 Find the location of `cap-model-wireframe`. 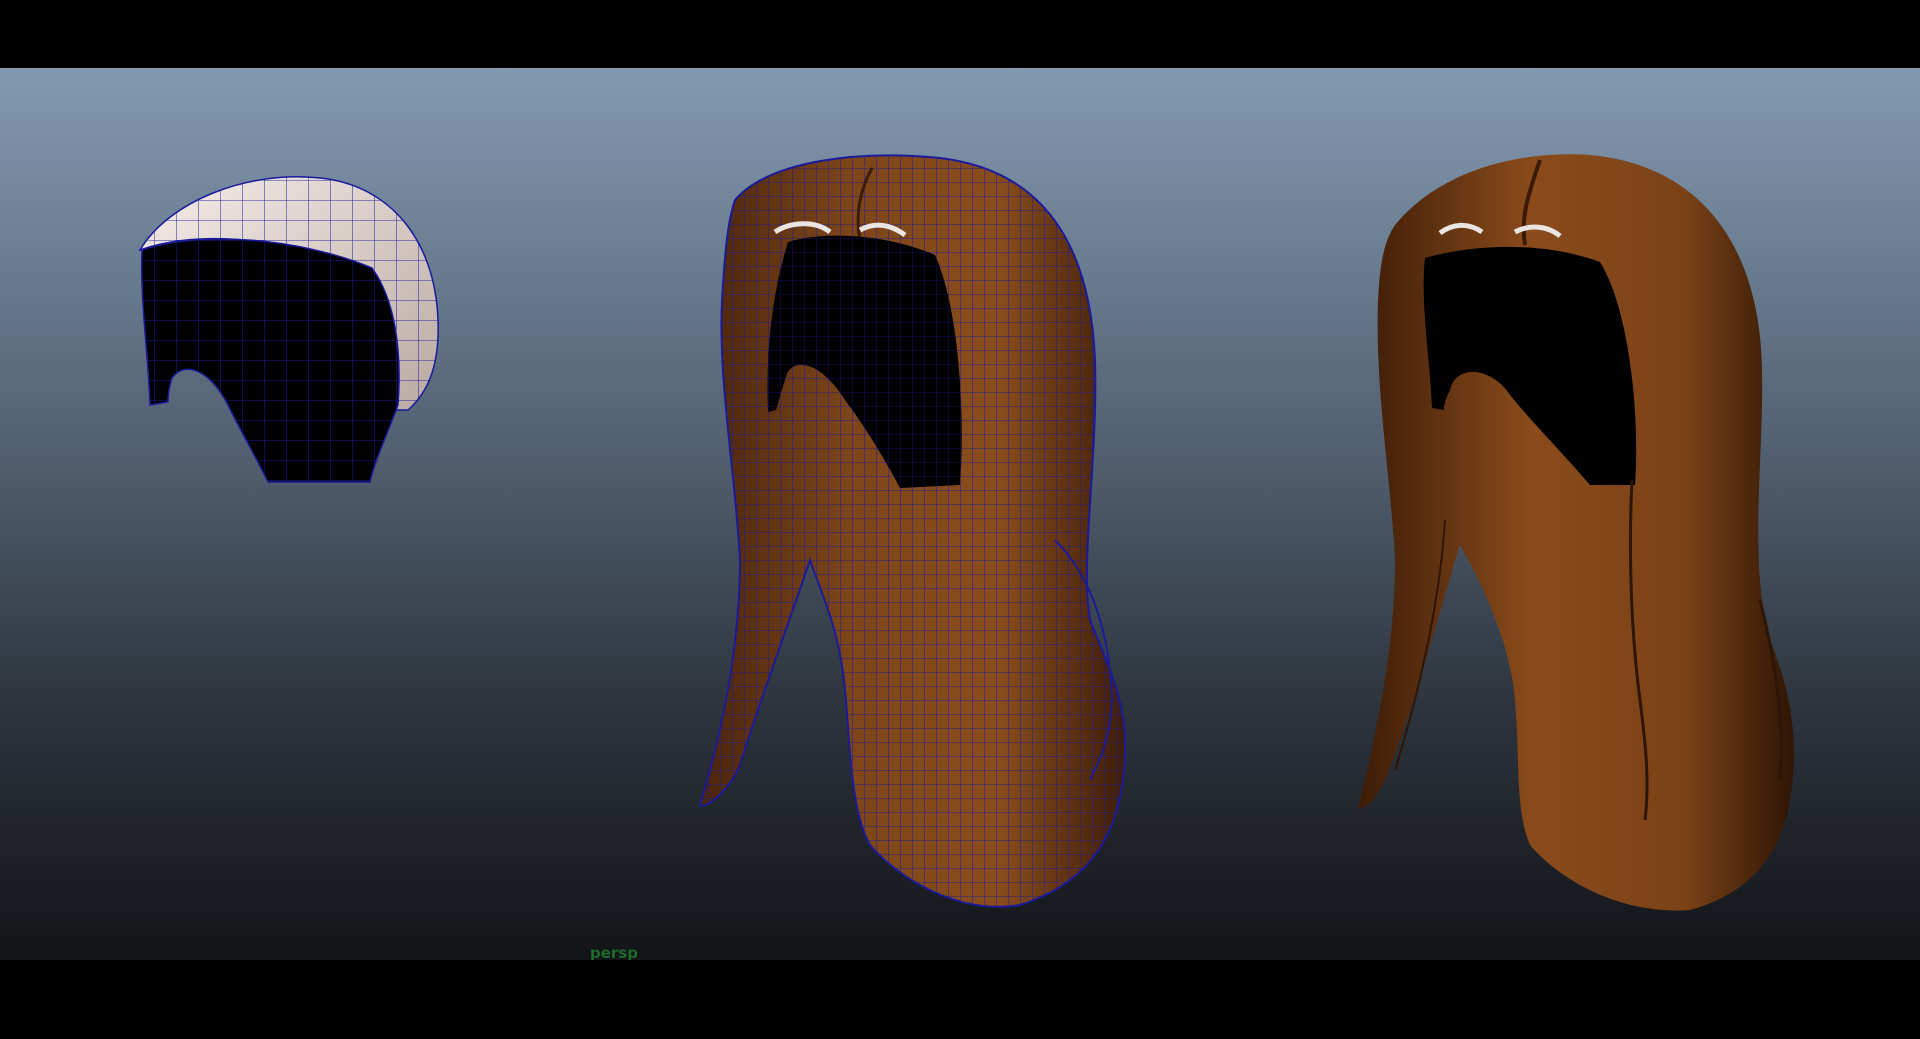

cap-model-wireframe is located at coordinates (288, 329).